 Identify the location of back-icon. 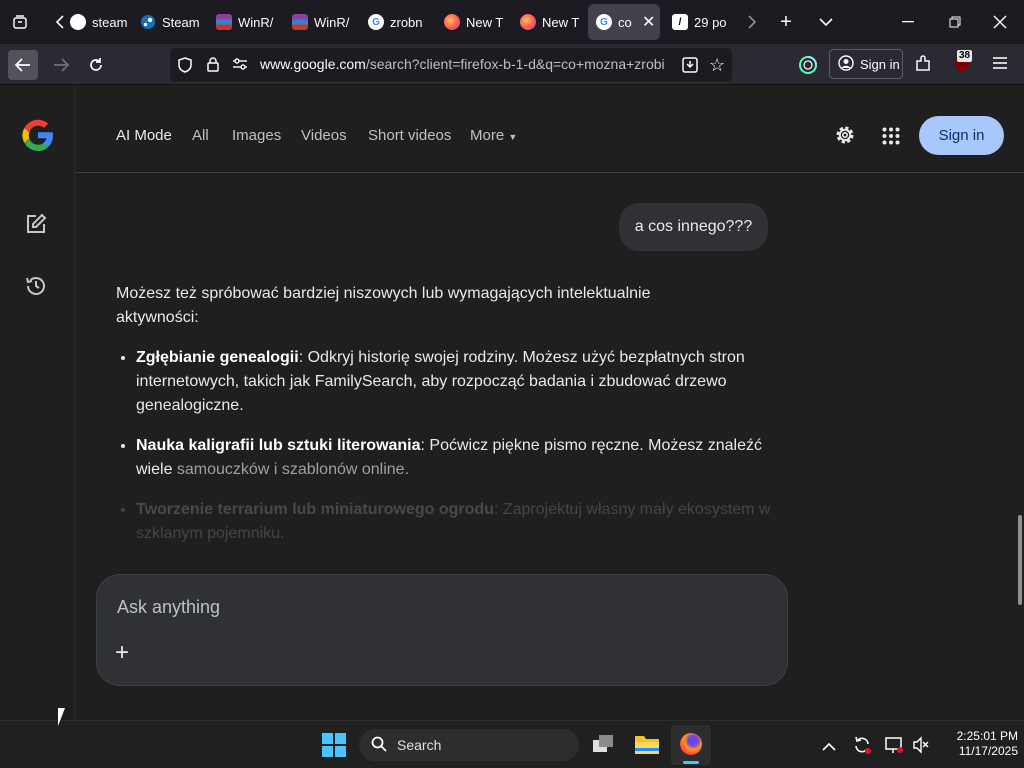
(23, 65).